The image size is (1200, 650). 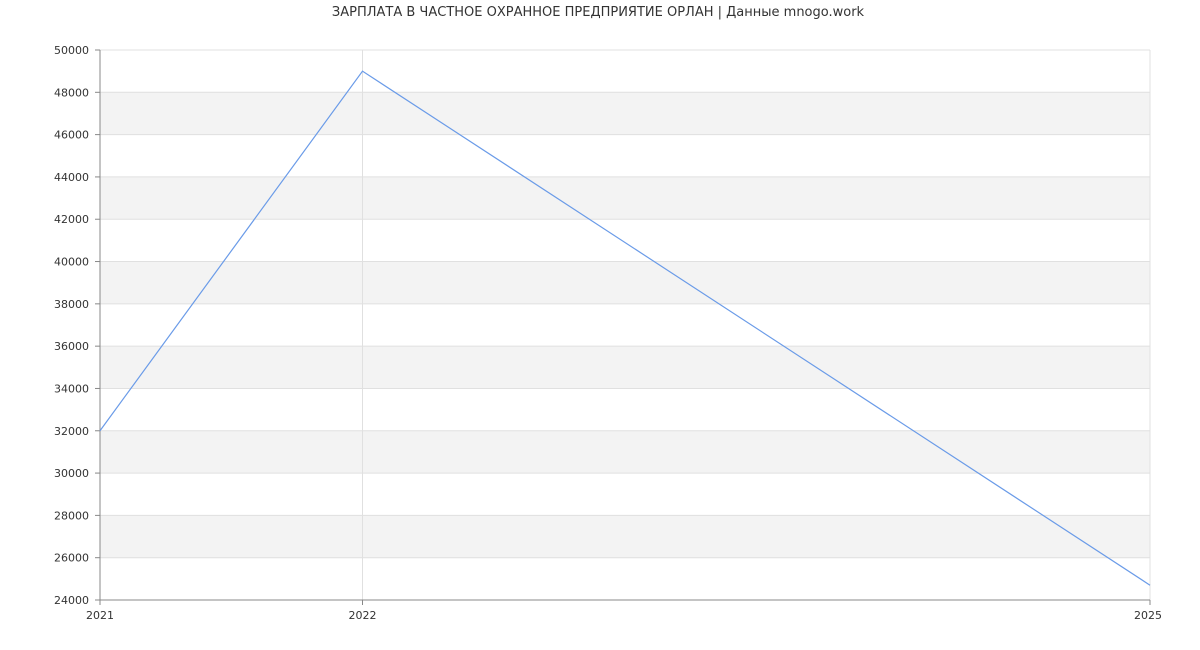 I want to click on y-tick-label: 34000, so click(x=71, y=388).